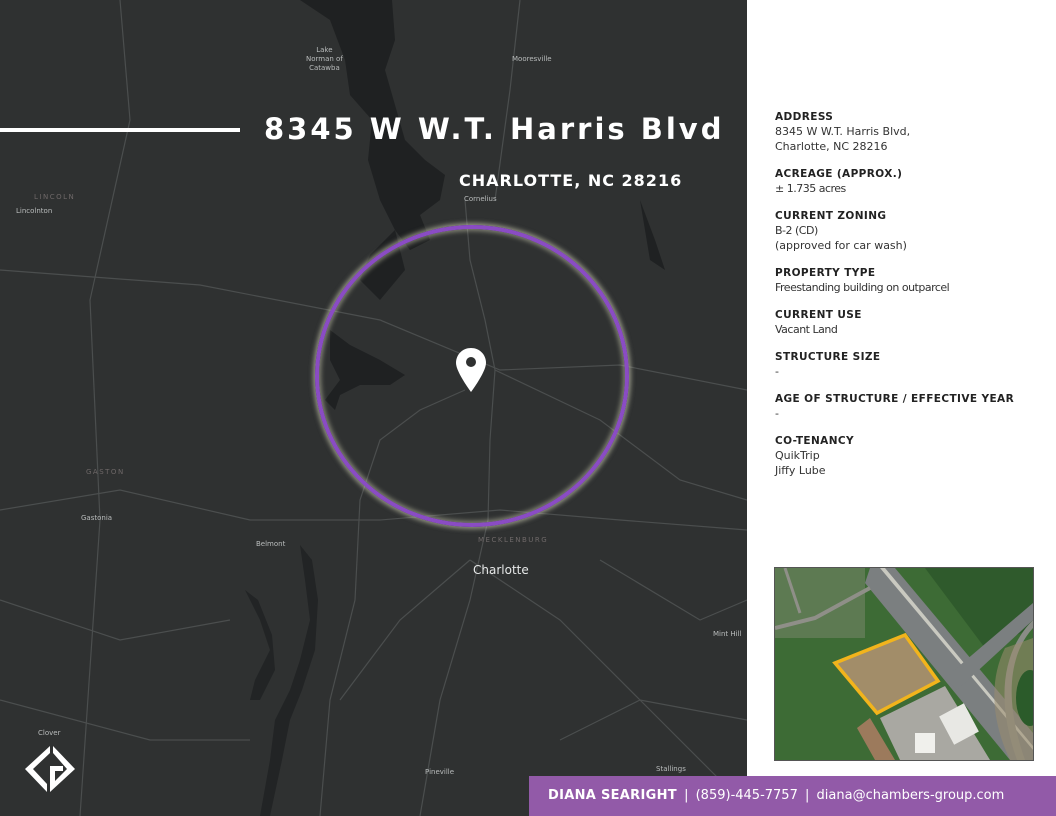 This screenshot has height=816, width=1056. Describe the element at coordinates (910, 406) in the screenshot. I see `detail-age-of-structure: AGE OF STRUCTURE / EFFECTIVE YEAR -` at that location.